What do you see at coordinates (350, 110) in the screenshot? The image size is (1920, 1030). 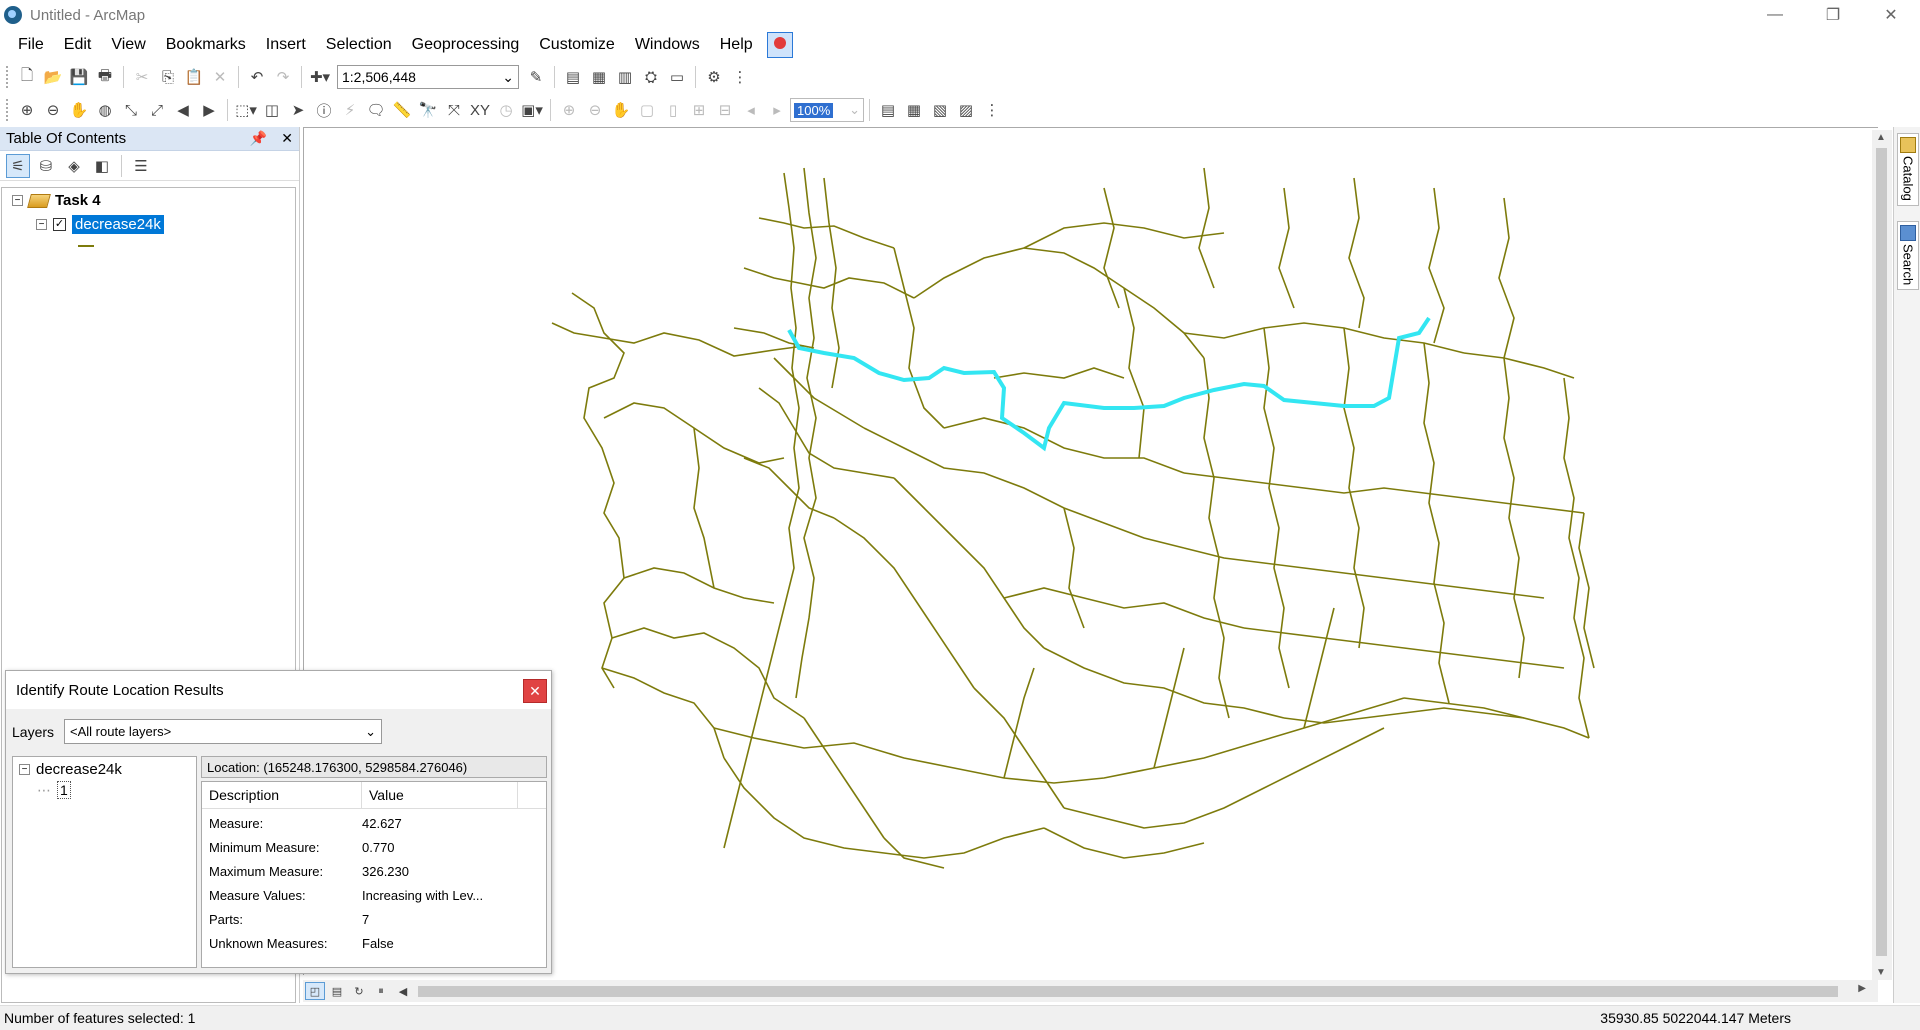 I see `hyperlink-icon: ⚡` at bounding box center [350, 110].